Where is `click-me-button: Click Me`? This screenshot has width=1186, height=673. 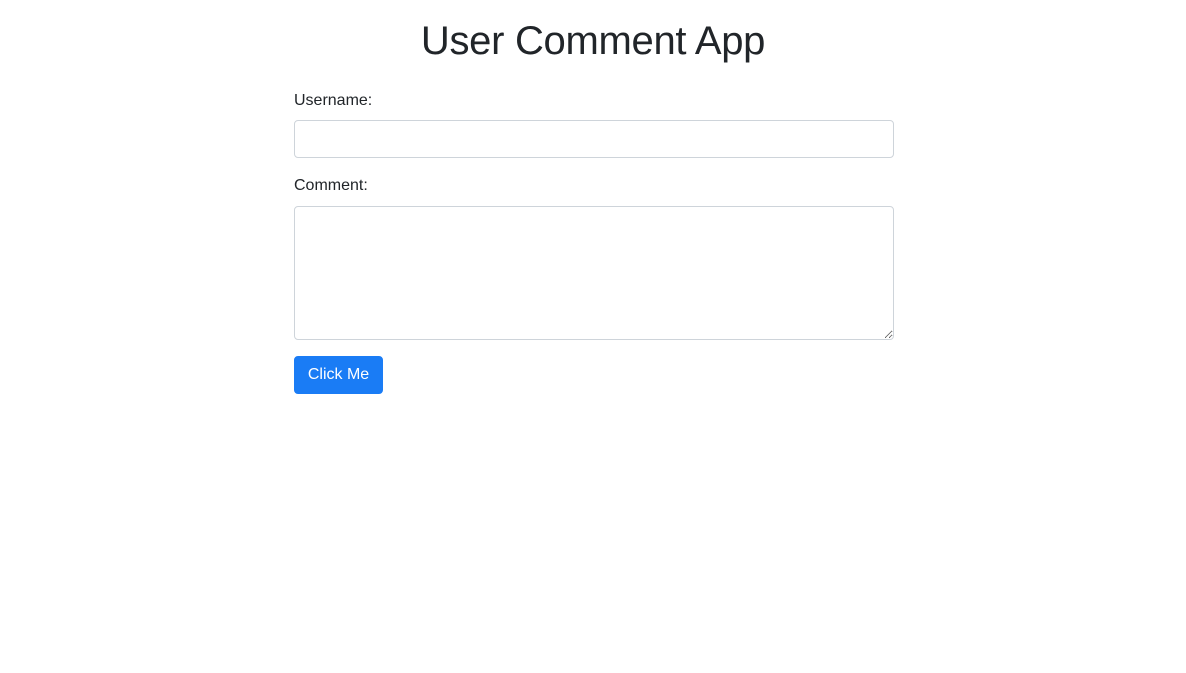 click-me-button: Click Me is located at coordinates (338, 375).